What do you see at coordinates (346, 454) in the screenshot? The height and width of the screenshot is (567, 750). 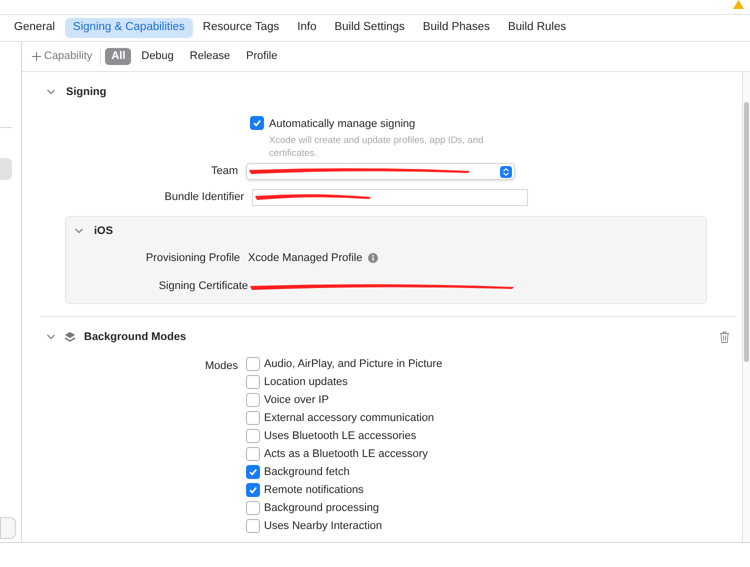 I see `checkbox-label: Acts as a Bluetooth LE accessory` at bounding box center [346, 454].